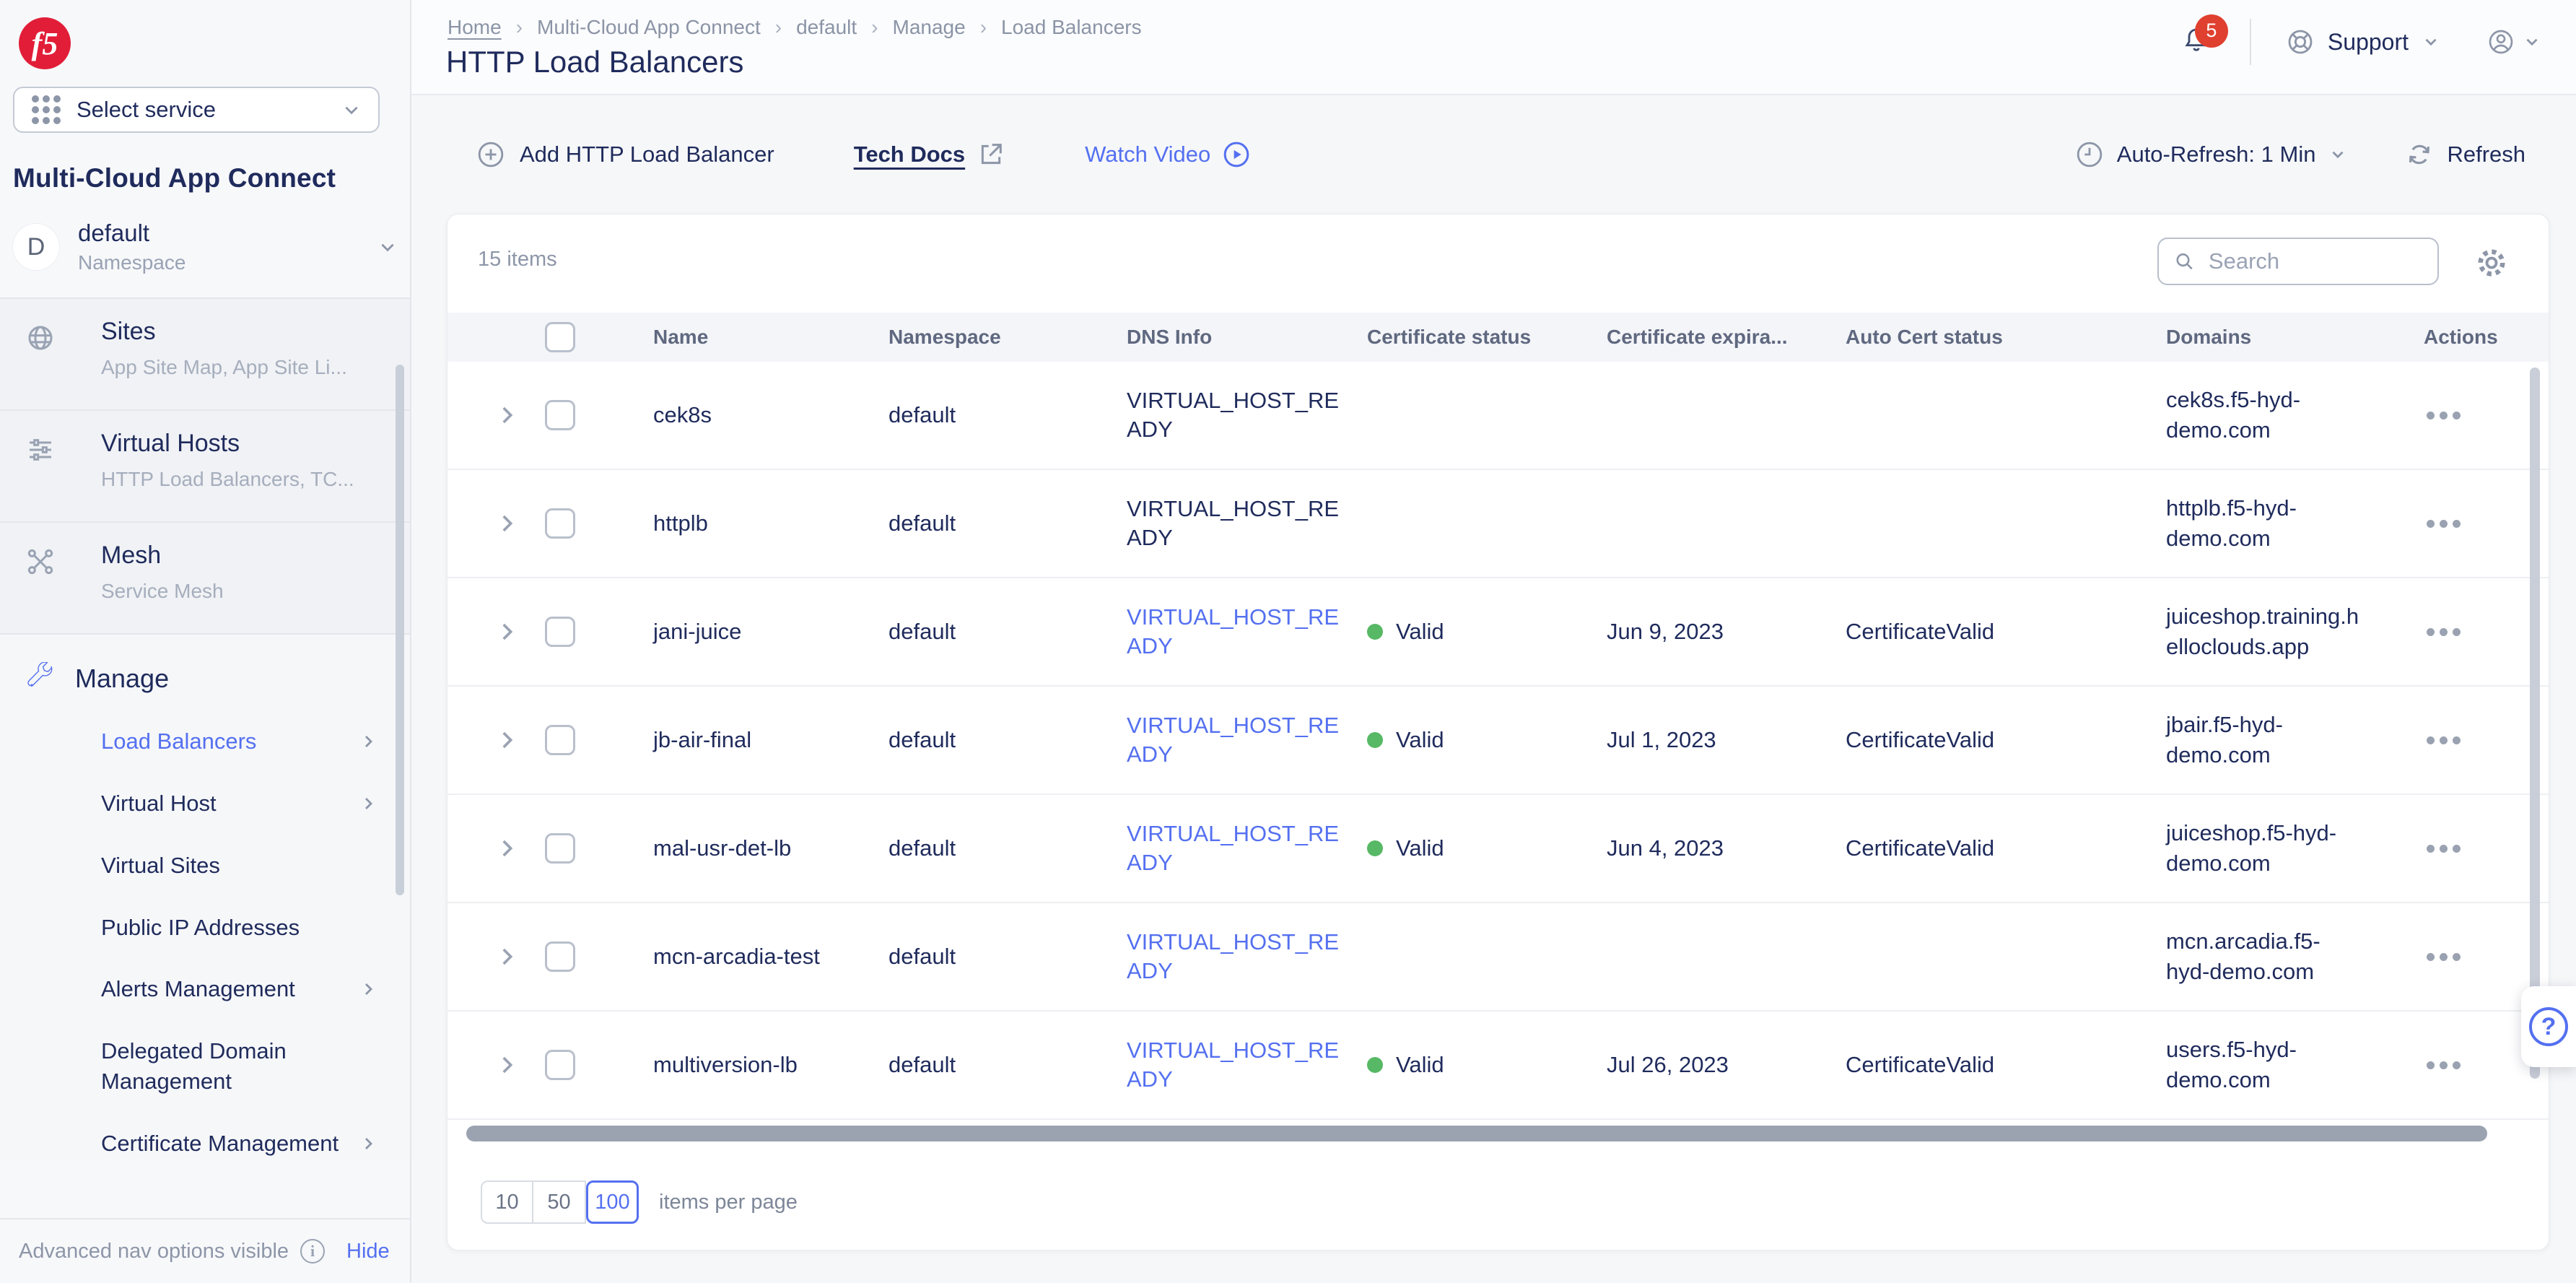  I want to click on page-size-group: 10 50 100, so click(560, 1202).